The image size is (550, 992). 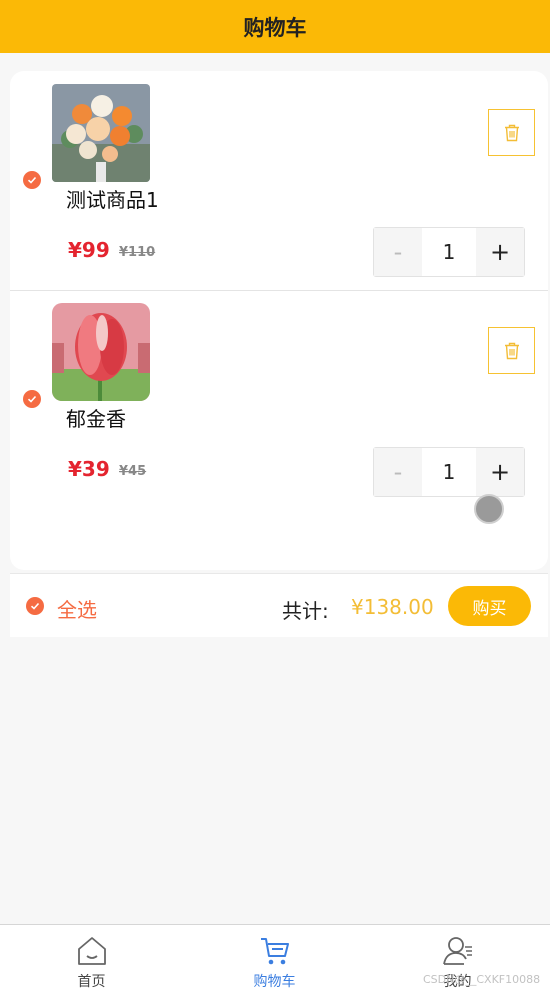 I want to click on nav-bar: 购物车, so click(x=275, y=26).